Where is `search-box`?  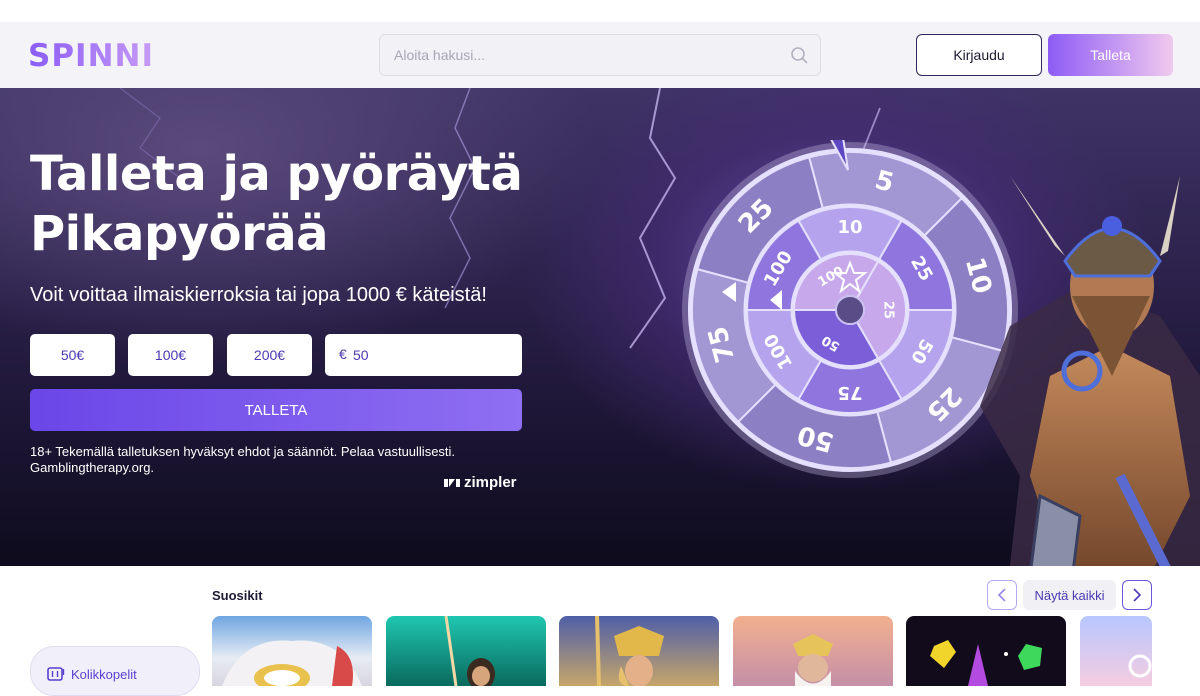 search-box is located at coordinates (600, 55).